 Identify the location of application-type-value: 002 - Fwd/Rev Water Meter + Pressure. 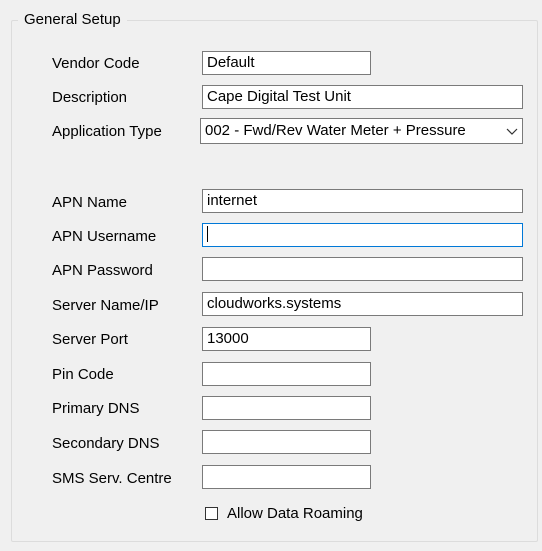
(335, 130).